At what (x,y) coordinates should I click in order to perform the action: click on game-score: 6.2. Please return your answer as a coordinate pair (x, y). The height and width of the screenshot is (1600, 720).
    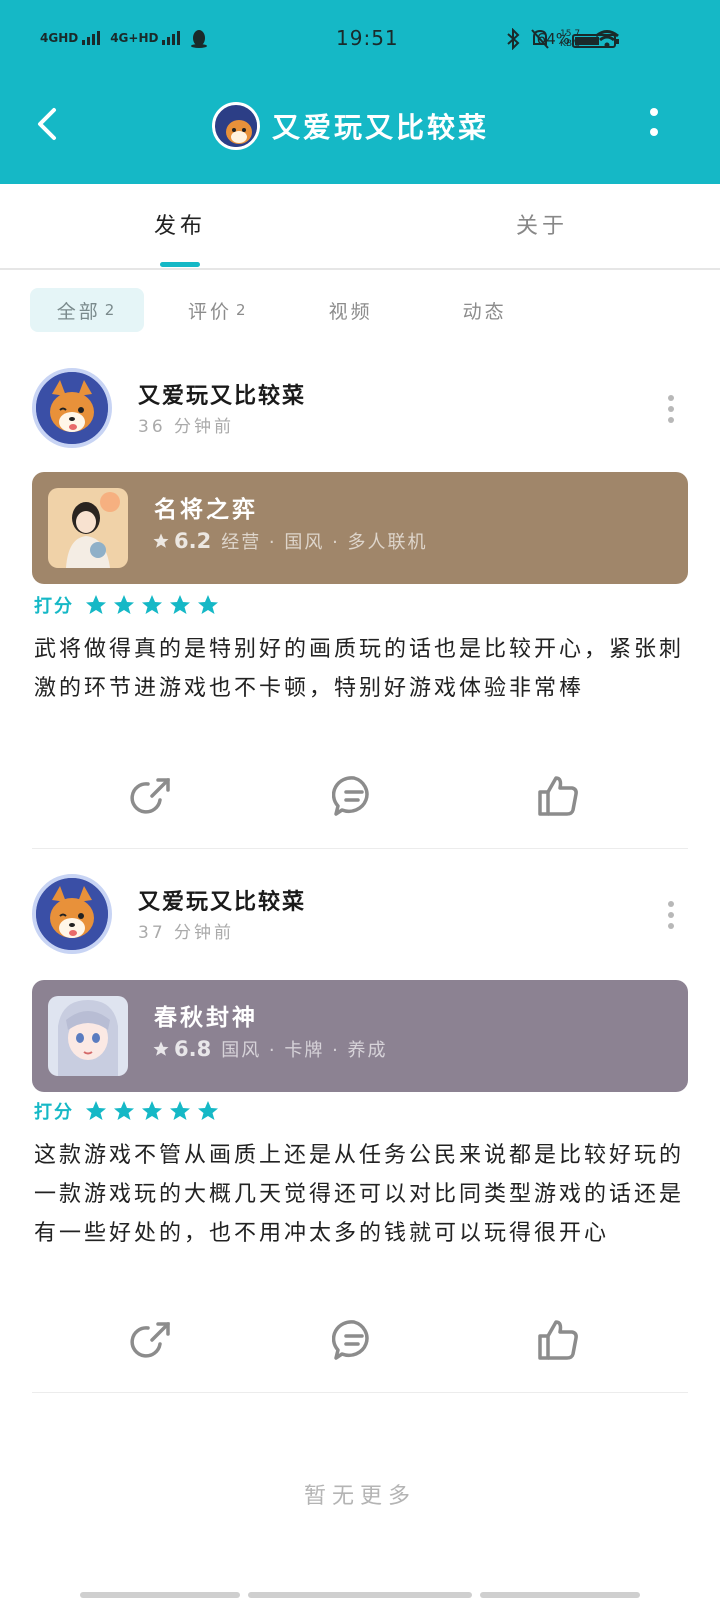
    Looking at the image, I should click on (181, 541).